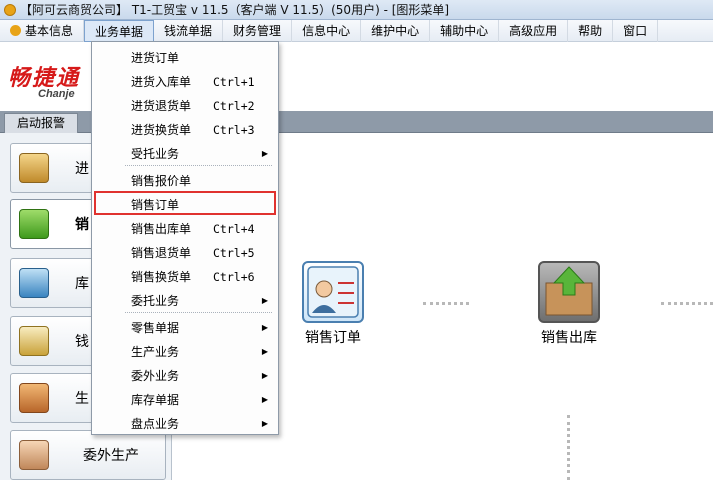 Image resolution: width=713 pixels, height=480 pixels. What do you see at coordinates (10, 9) in the screenshot?
I see `app-icon` at bounding box center [10, 9].